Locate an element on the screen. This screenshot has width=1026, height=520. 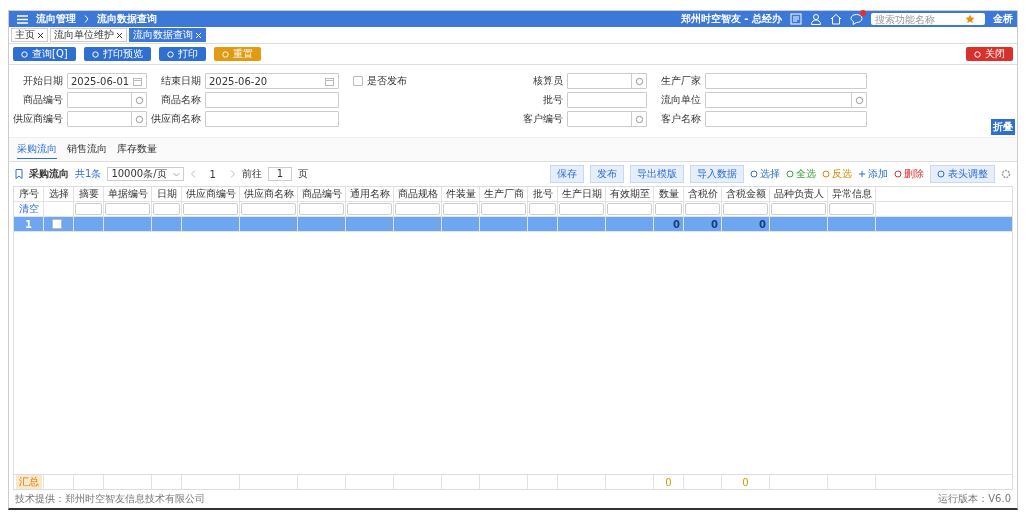
column-header: 供应商名称 is located at coordinates (268, 194).